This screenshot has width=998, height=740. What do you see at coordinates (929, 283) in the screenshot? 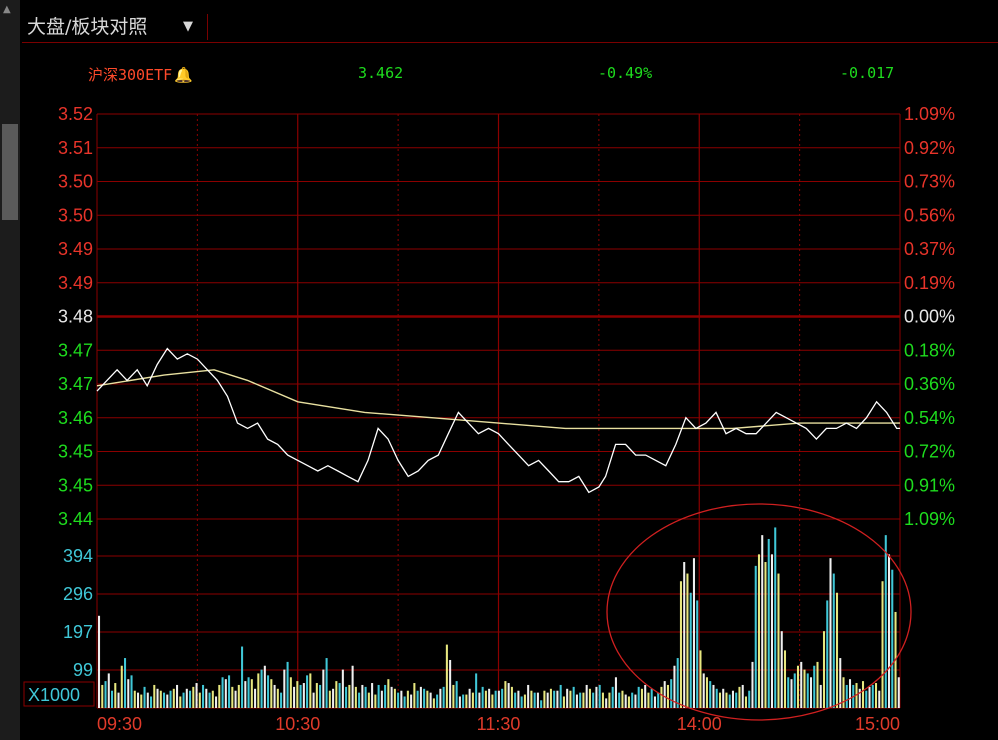
I see `y-right-tick-label: 0.19%` at bounding box center [929, 283].